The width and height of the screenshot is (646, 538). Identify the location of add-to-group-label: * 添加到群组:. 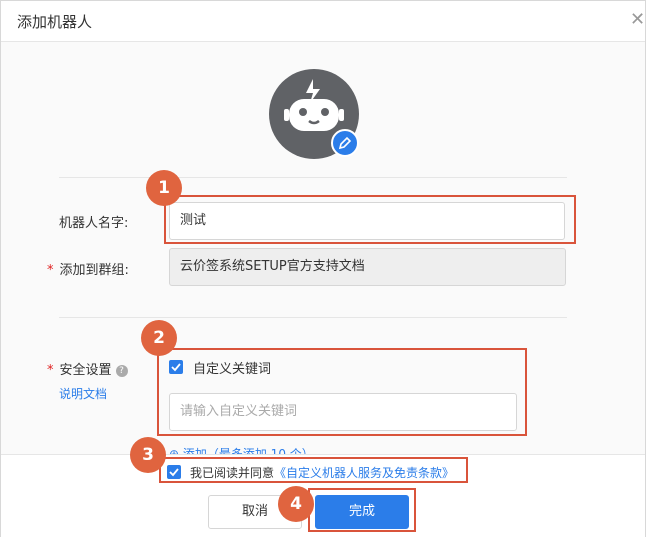
(88, 268).